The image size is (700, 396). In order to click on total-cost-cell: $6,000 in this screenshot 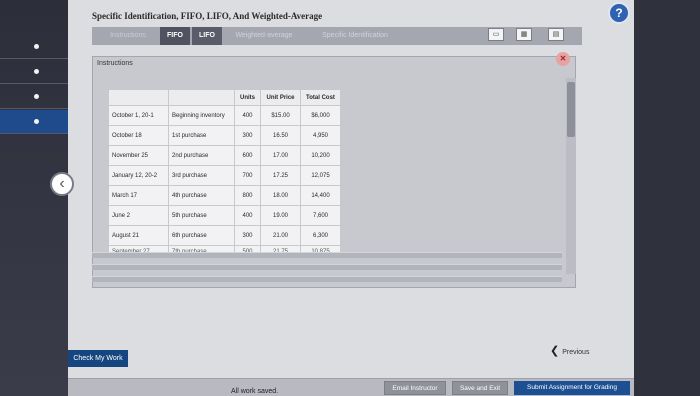, I will do `click(320, 115)`.